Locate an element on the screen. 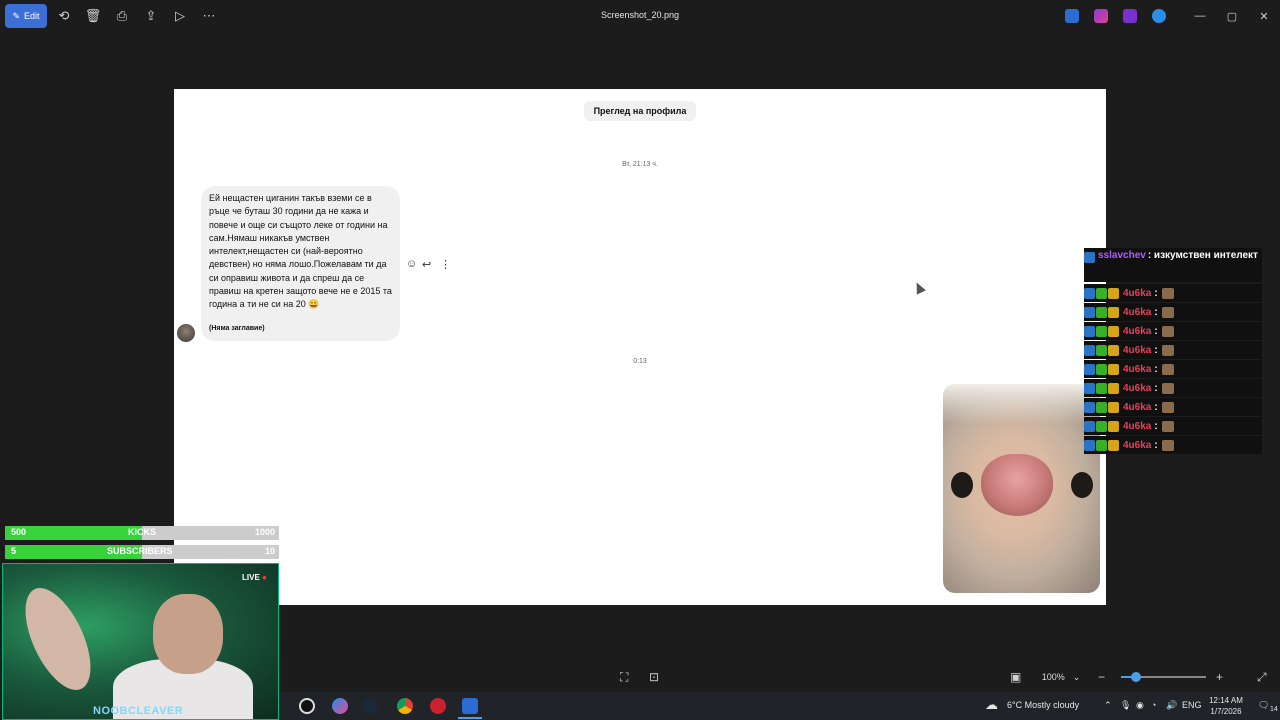 This screenshot has height=720, width=1280. reply-icon: ↩ is located at coordinates (426, 264).